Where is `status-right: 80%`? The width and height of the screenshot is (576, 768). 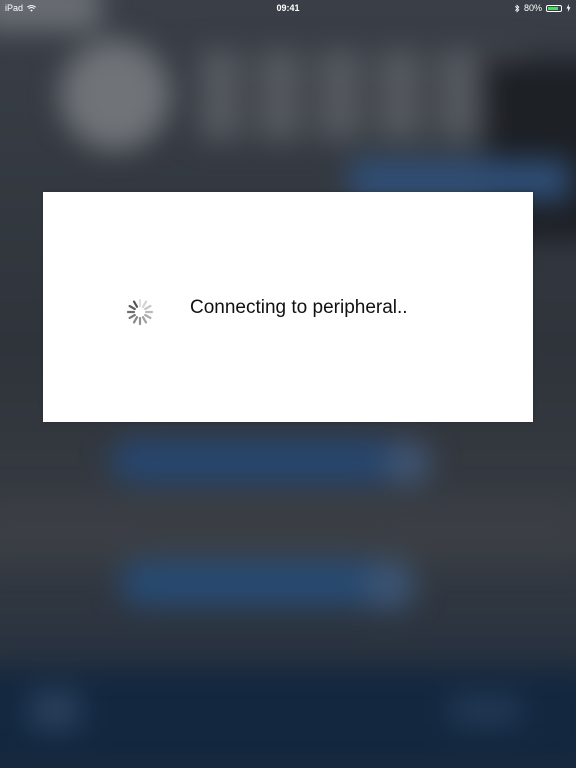
status-right: 80% is located at coordinates (542, 8).